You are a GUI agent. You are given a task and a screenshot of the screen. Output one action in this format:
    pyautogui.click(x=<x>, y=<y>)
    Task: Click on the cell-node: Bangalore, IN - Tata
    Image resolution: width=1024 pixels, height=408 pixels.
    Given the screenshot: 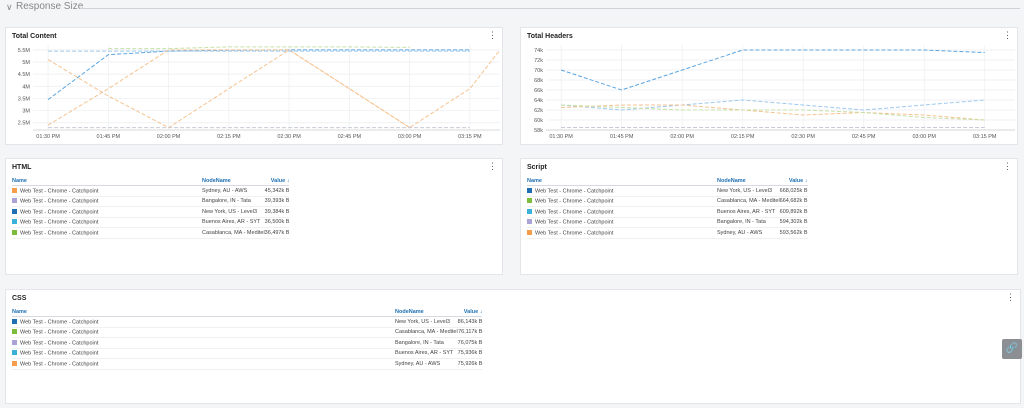 What is the action you would take?
    pyautogui.click(x=748, y=222)
    